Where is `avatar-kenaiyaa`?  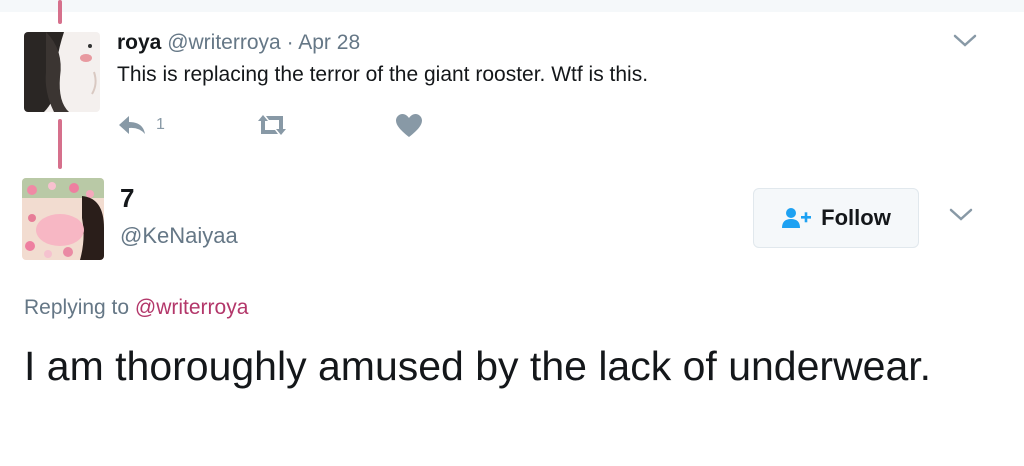 avatar-kenaiyaa is located at coordinates (63, 219).